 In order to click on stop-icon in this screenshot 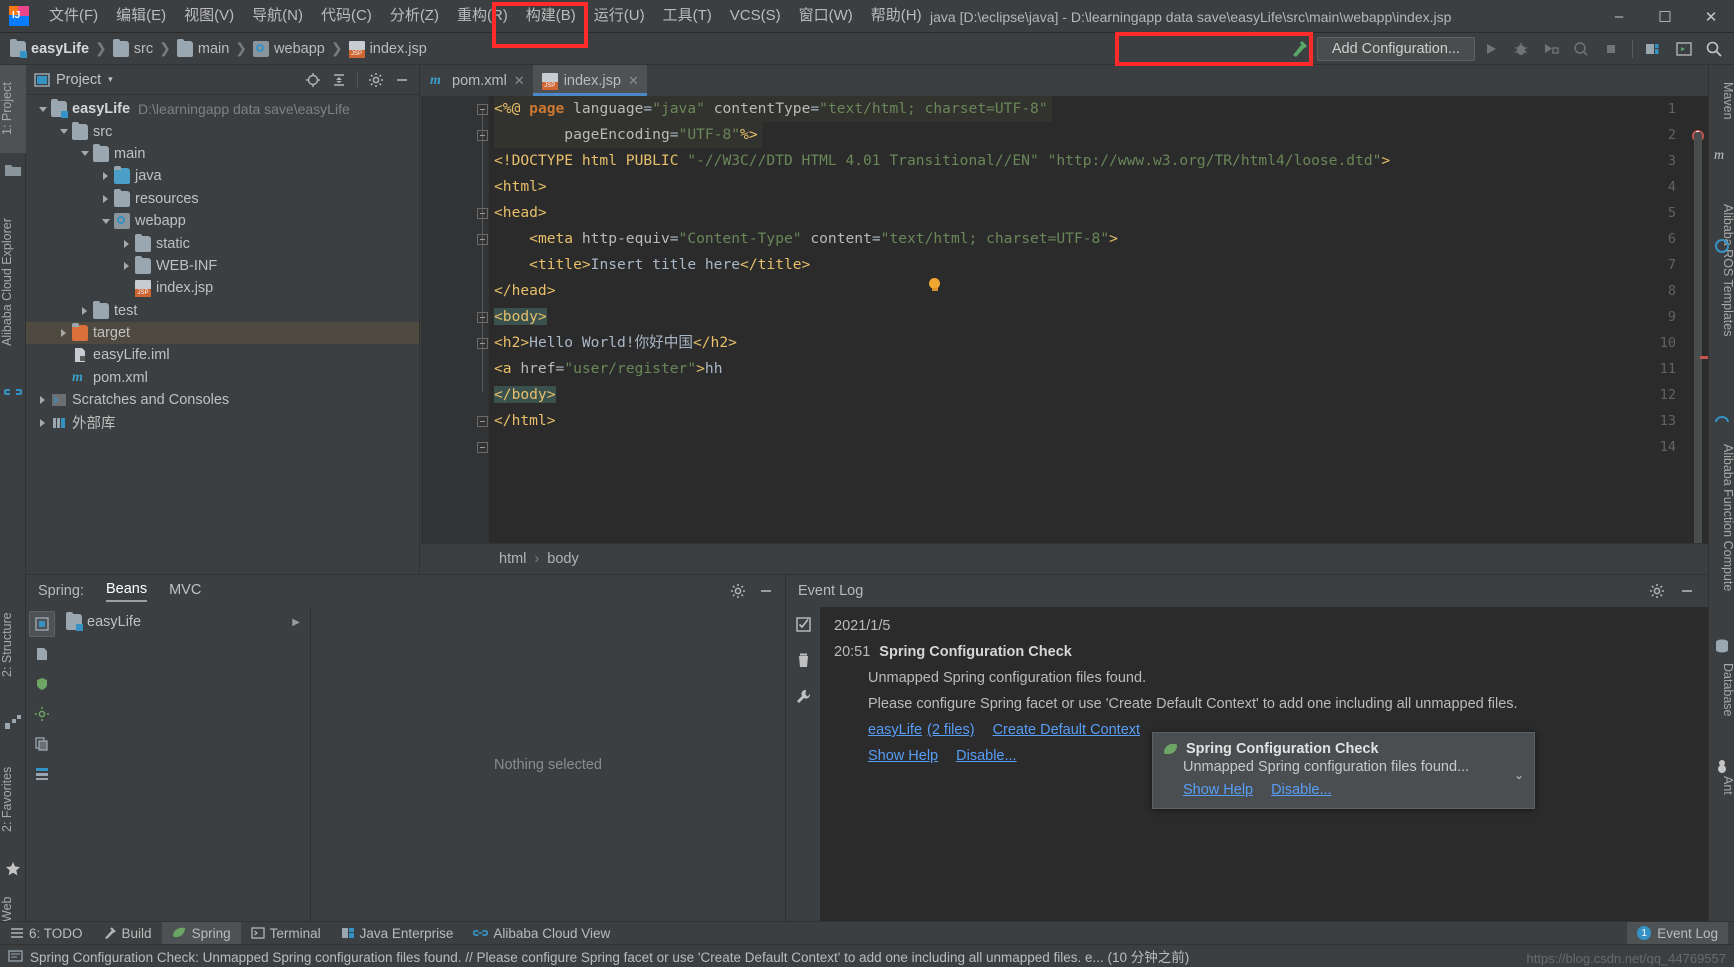, I will do `click(1611, 49)`.